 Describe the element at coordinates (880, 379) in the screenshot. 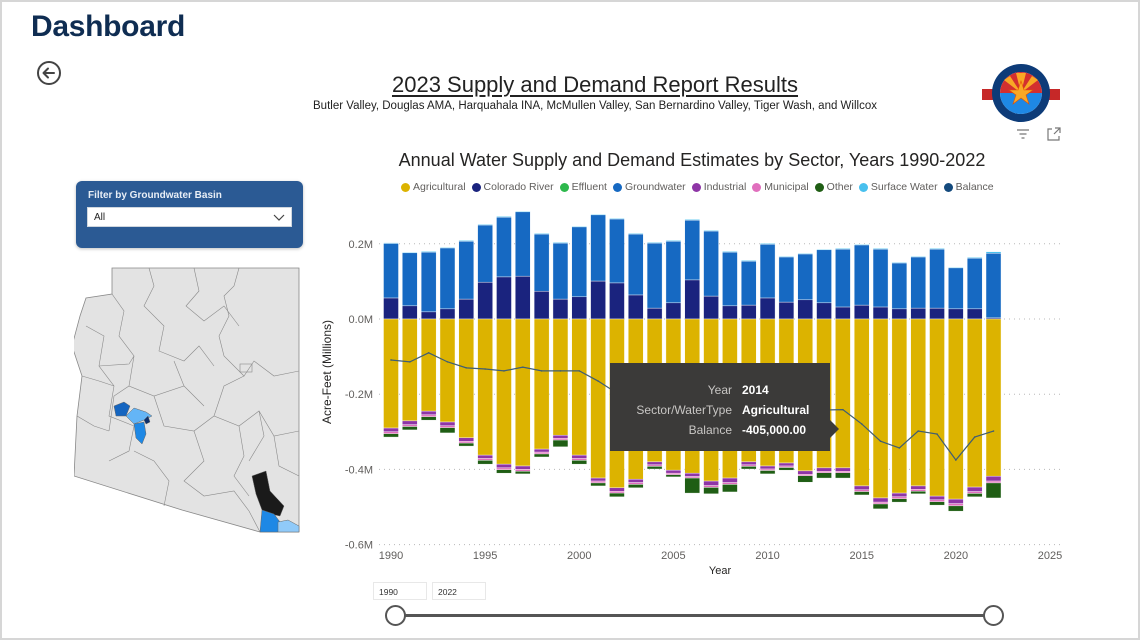

I see `bar-stack-2016` at that location.